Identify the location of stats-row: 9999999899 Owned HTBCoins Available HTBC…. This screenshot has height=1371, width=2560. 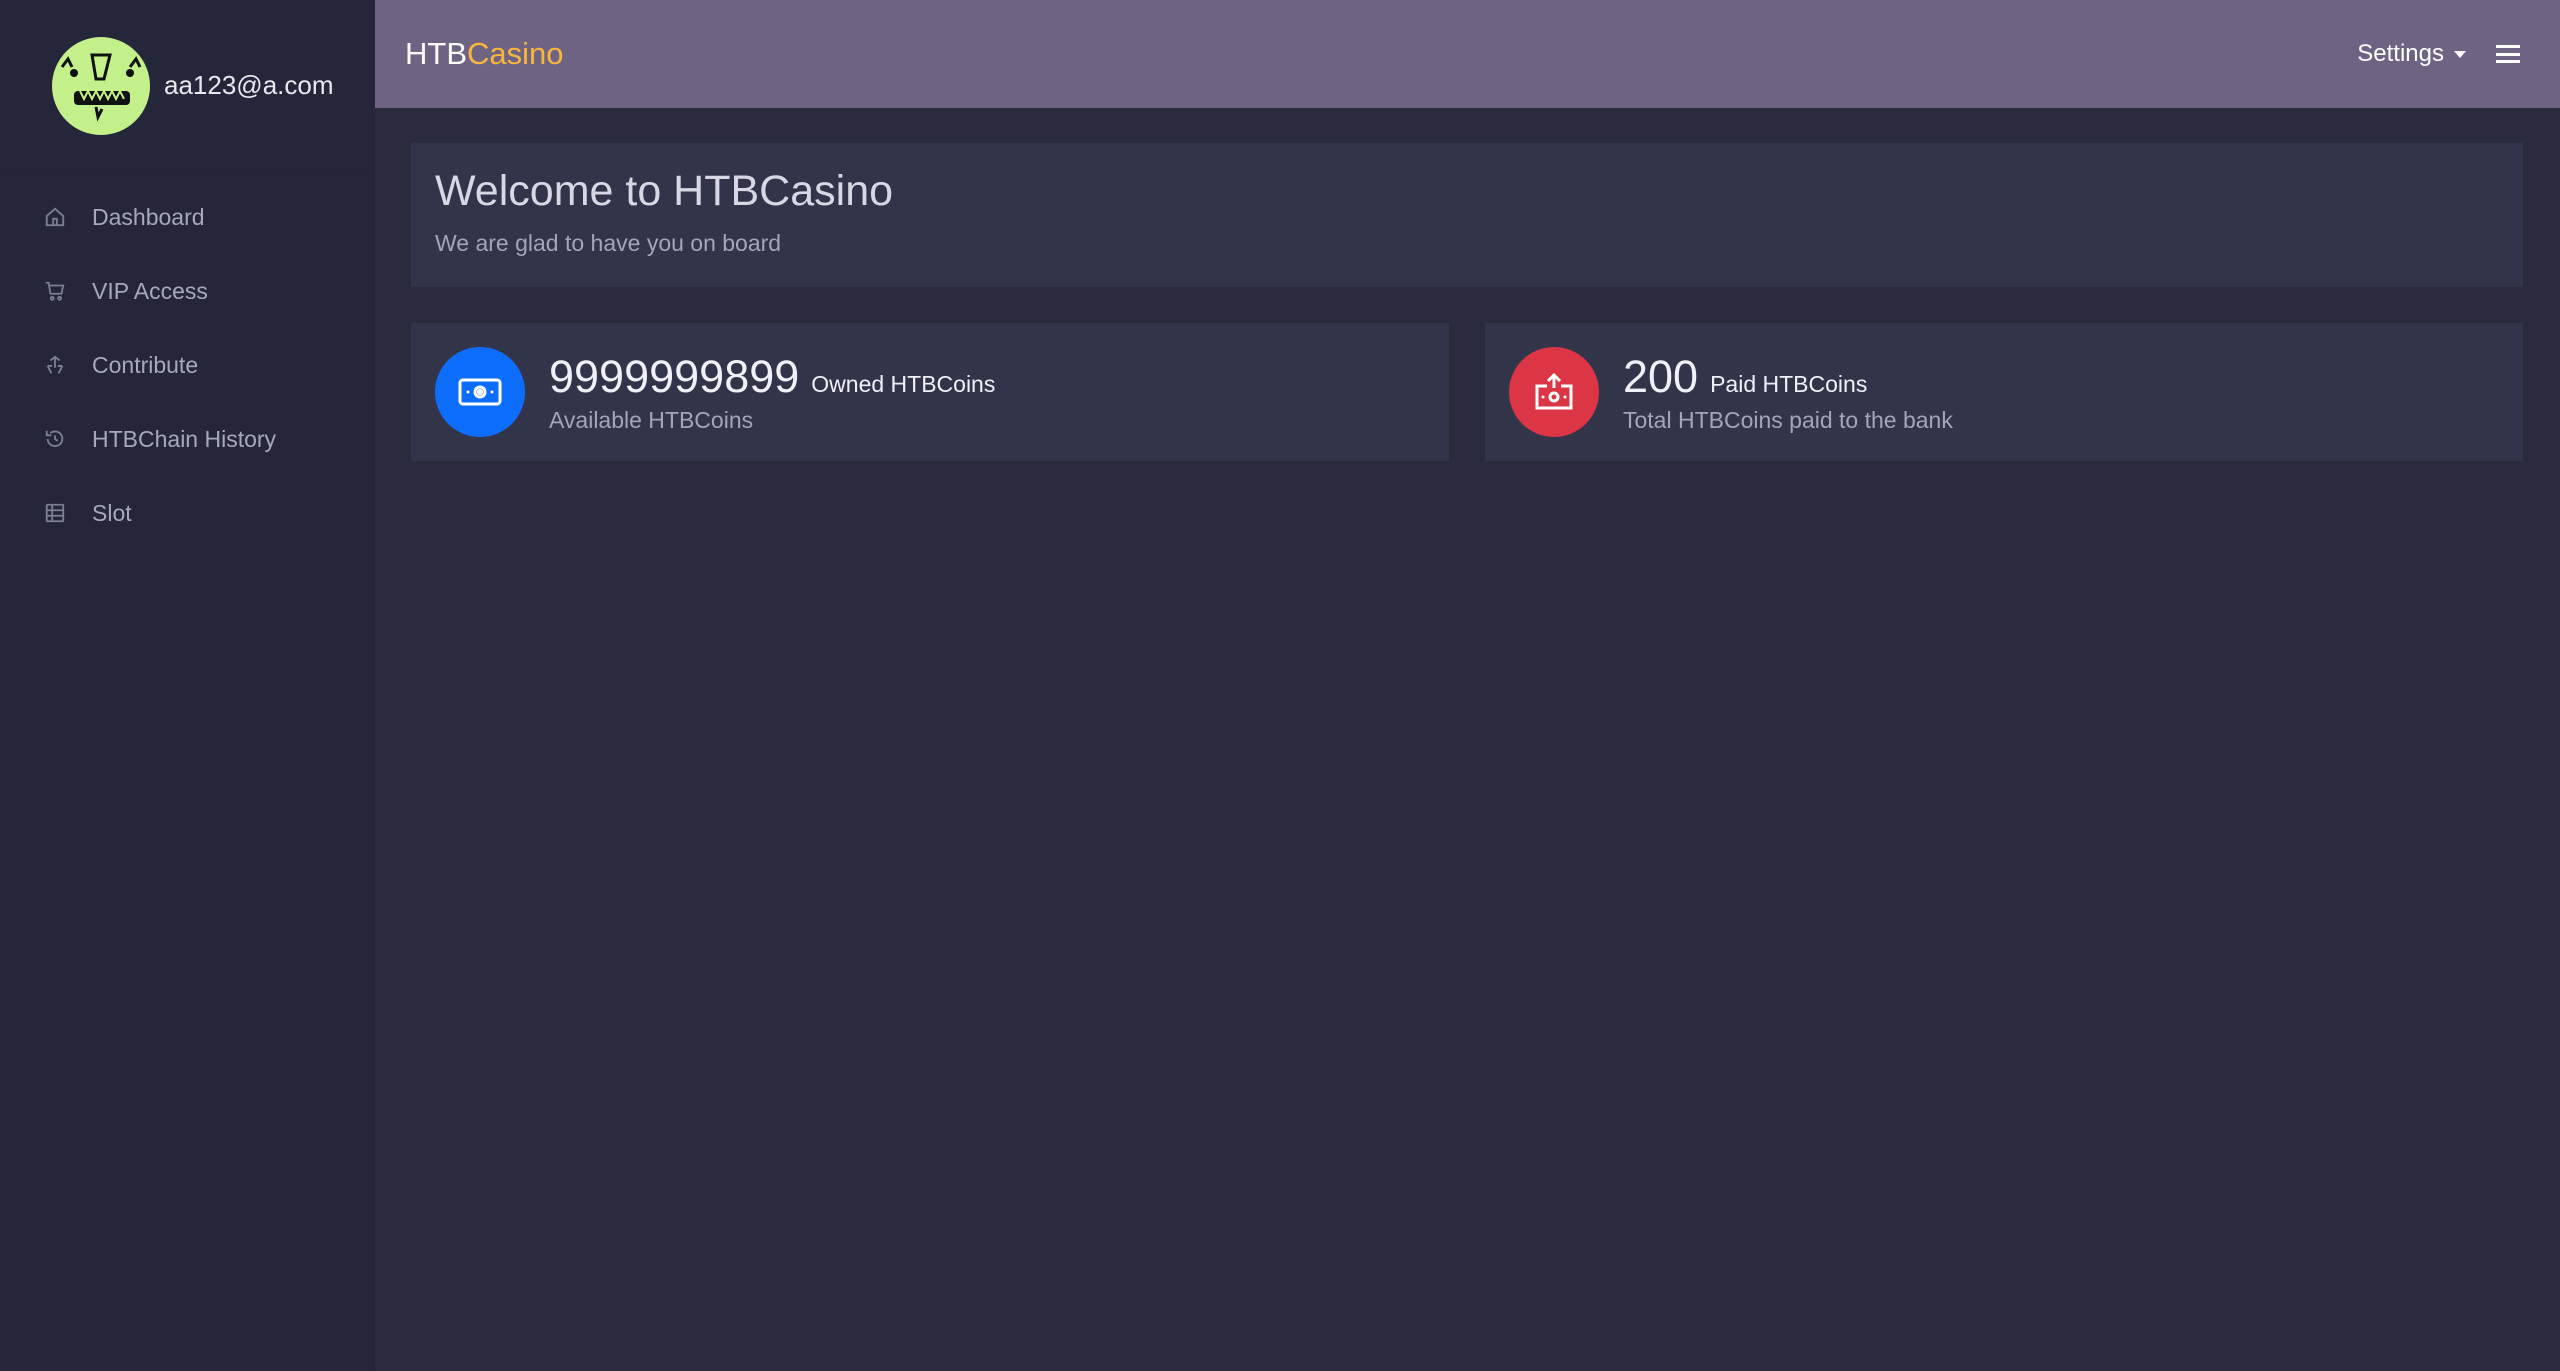
(1467, 392).